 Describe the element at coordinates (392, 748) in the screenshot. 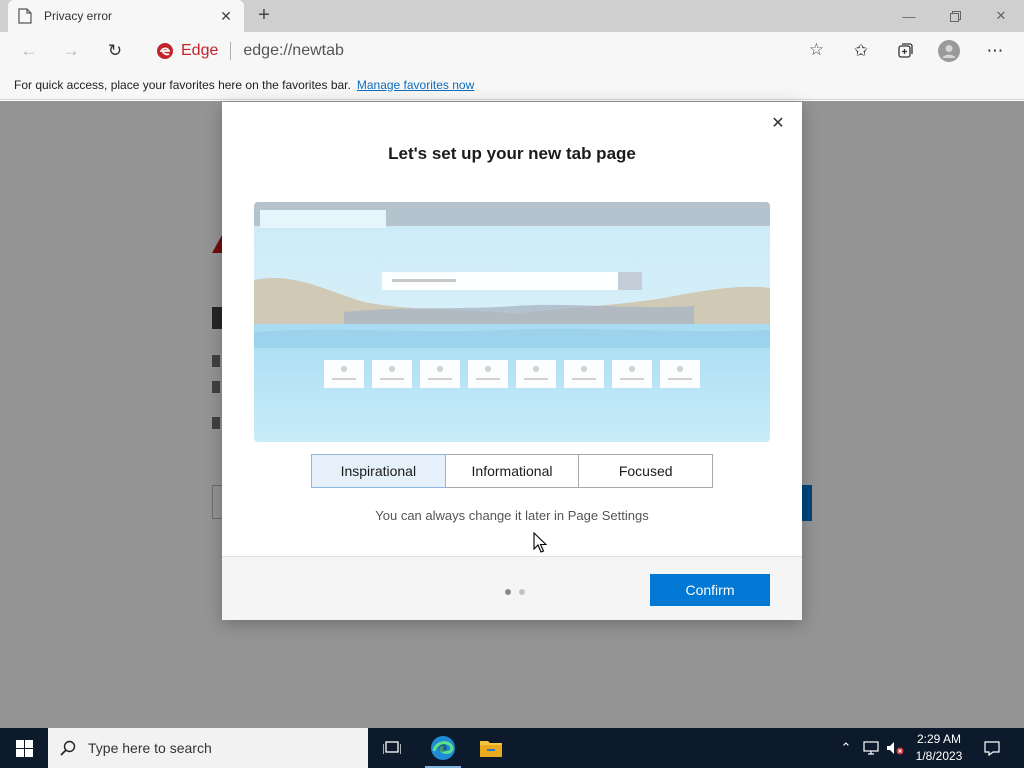

I see `task-view-icon` at that location.